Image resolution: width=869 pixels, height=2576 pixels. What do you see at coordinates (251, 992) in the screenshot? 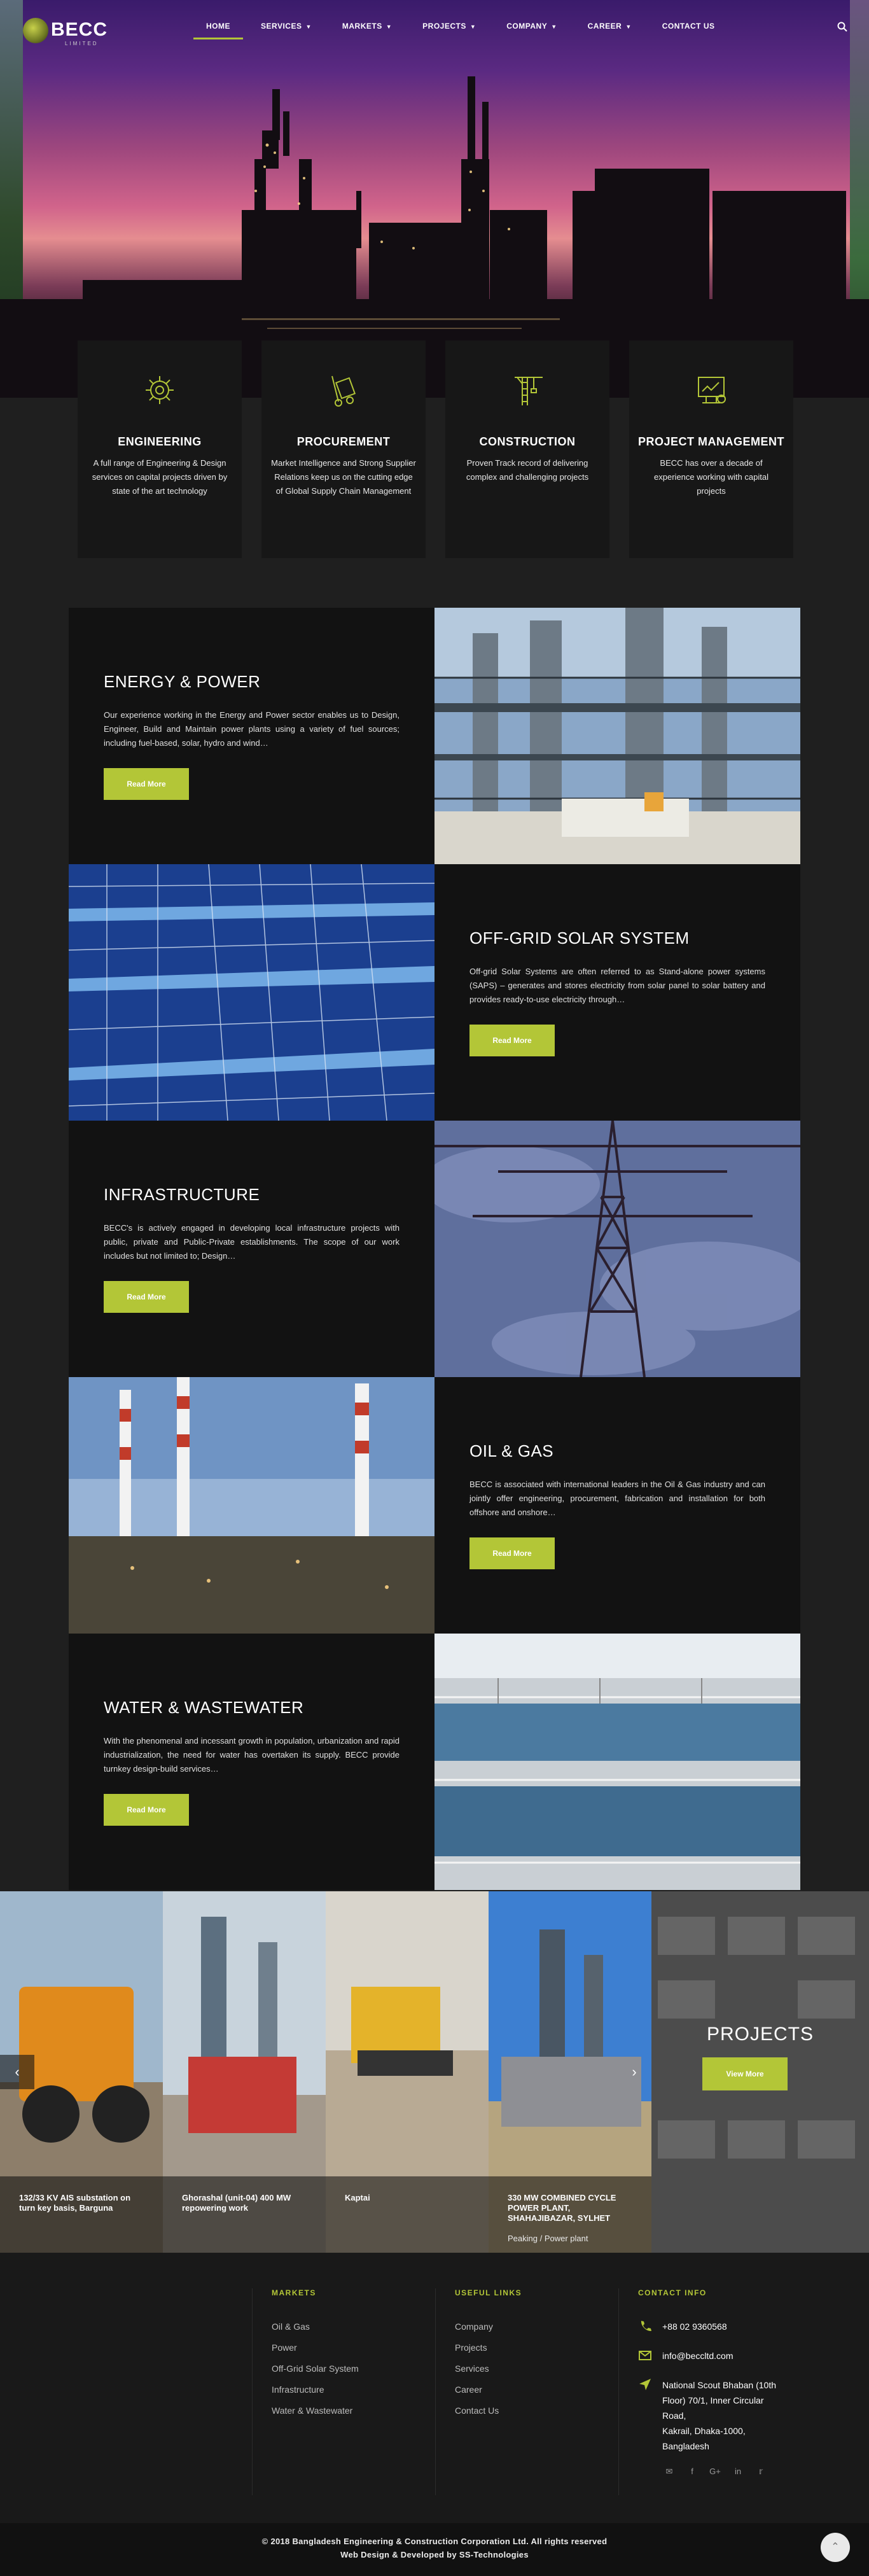
I see `solar-panels-image` at bounding box center [251, 992].